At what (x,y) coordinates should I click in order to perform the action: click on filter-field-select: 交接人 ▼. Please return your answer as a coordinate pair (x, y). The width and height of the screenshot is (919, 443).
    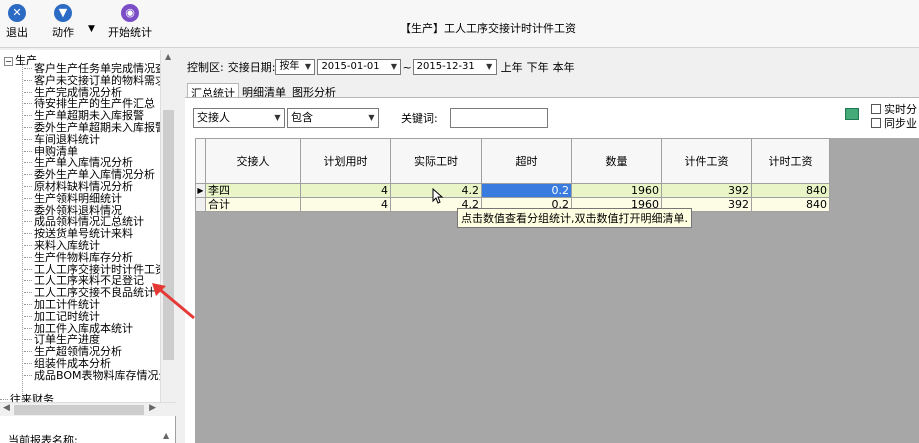
    Looking at the image, I should click on (239, 118).